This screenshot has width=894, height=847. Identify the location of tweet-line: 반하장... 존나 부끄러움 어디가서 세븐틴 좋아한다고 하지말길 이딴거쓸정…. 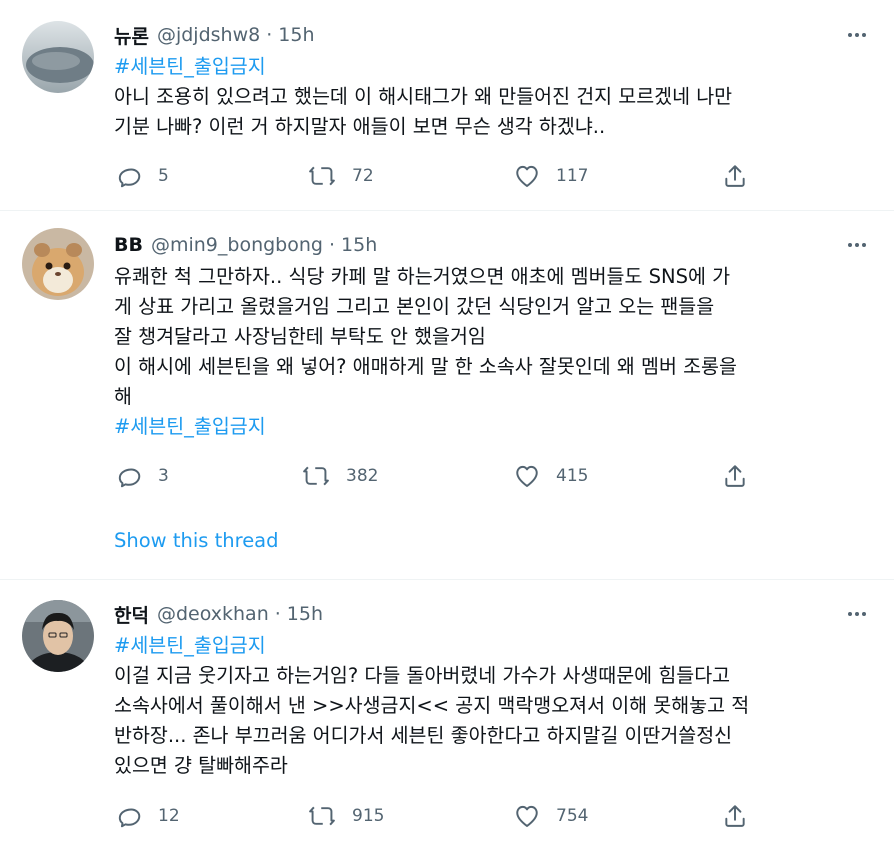
(423, 735).